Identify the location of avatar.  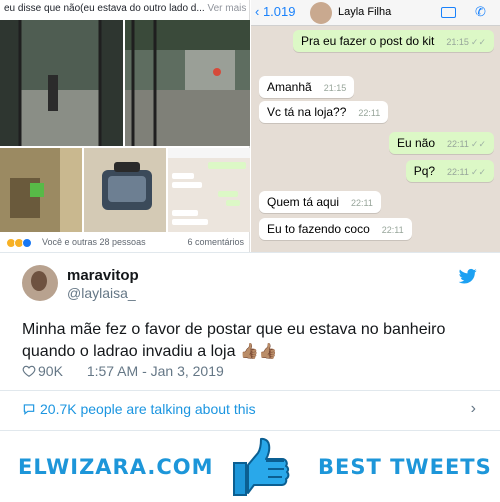
(40, 283).